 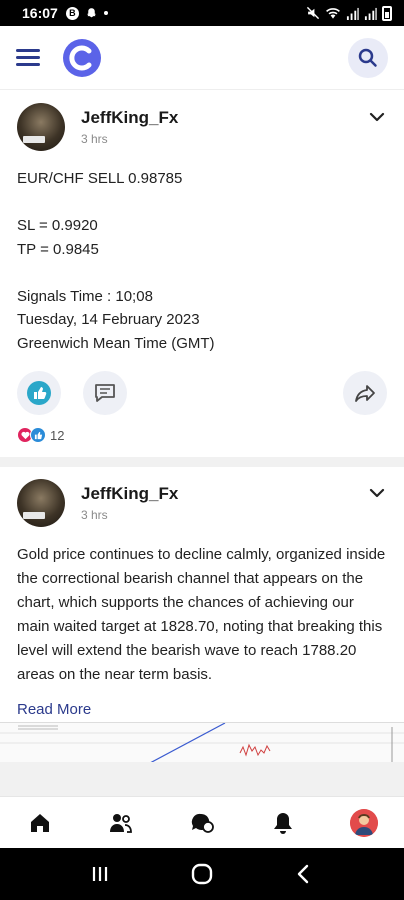 I want to click on home-circle-icon, so click(x=202, y=874).